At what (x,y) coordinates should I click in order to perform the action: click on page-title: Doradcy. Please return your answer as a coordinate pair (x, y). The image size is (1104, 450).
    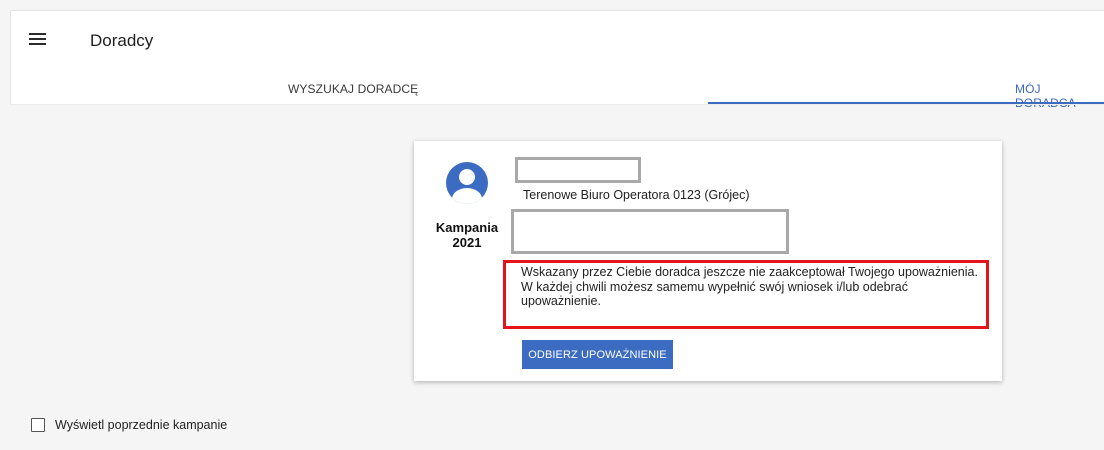
    Looking at the image, I should click on (122, 40).